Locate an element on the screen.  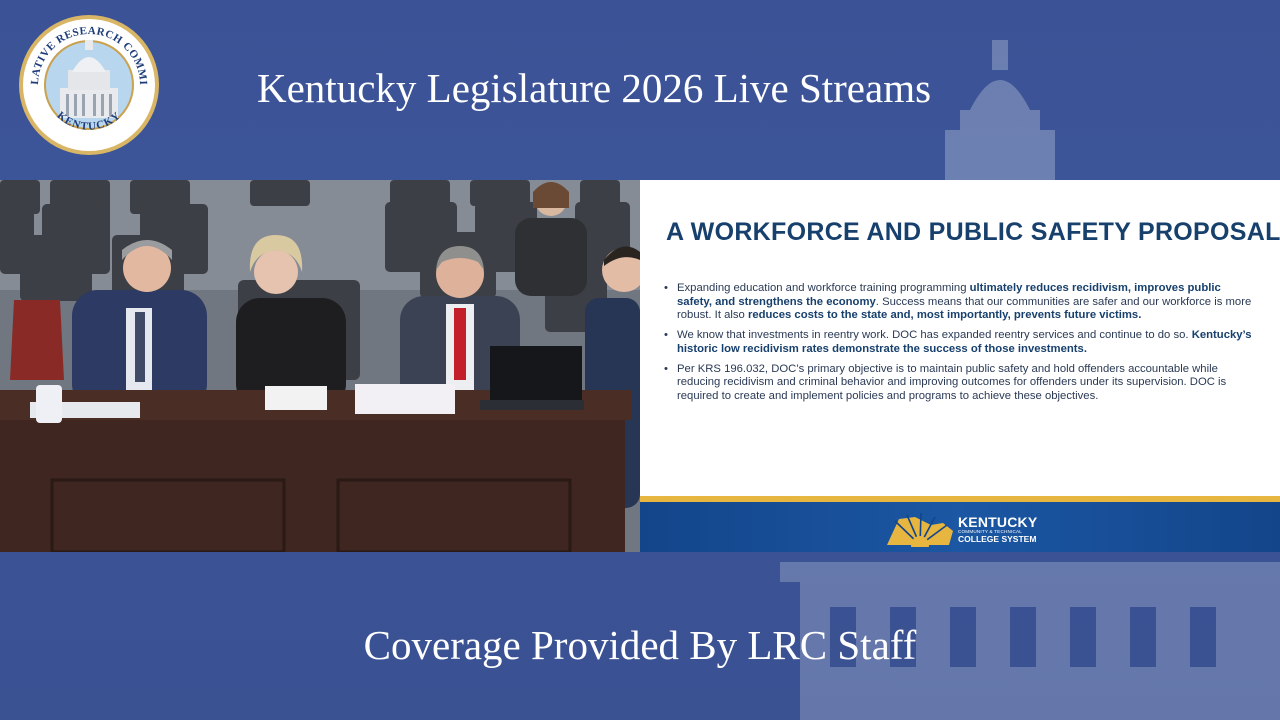
kctcs-logo-name: KENTUCKY is located at coordinates (998, 522).